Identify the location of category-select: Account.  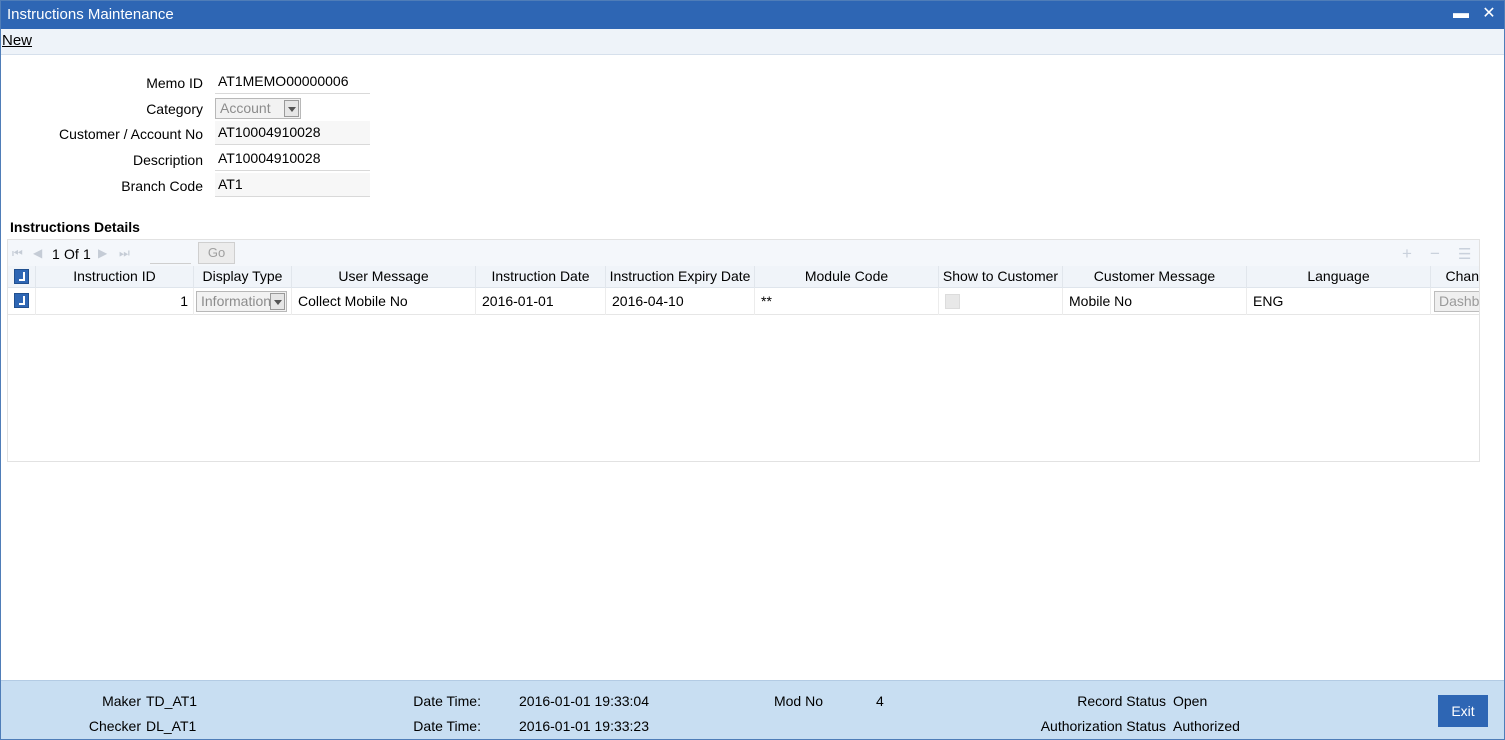
(258, 108).